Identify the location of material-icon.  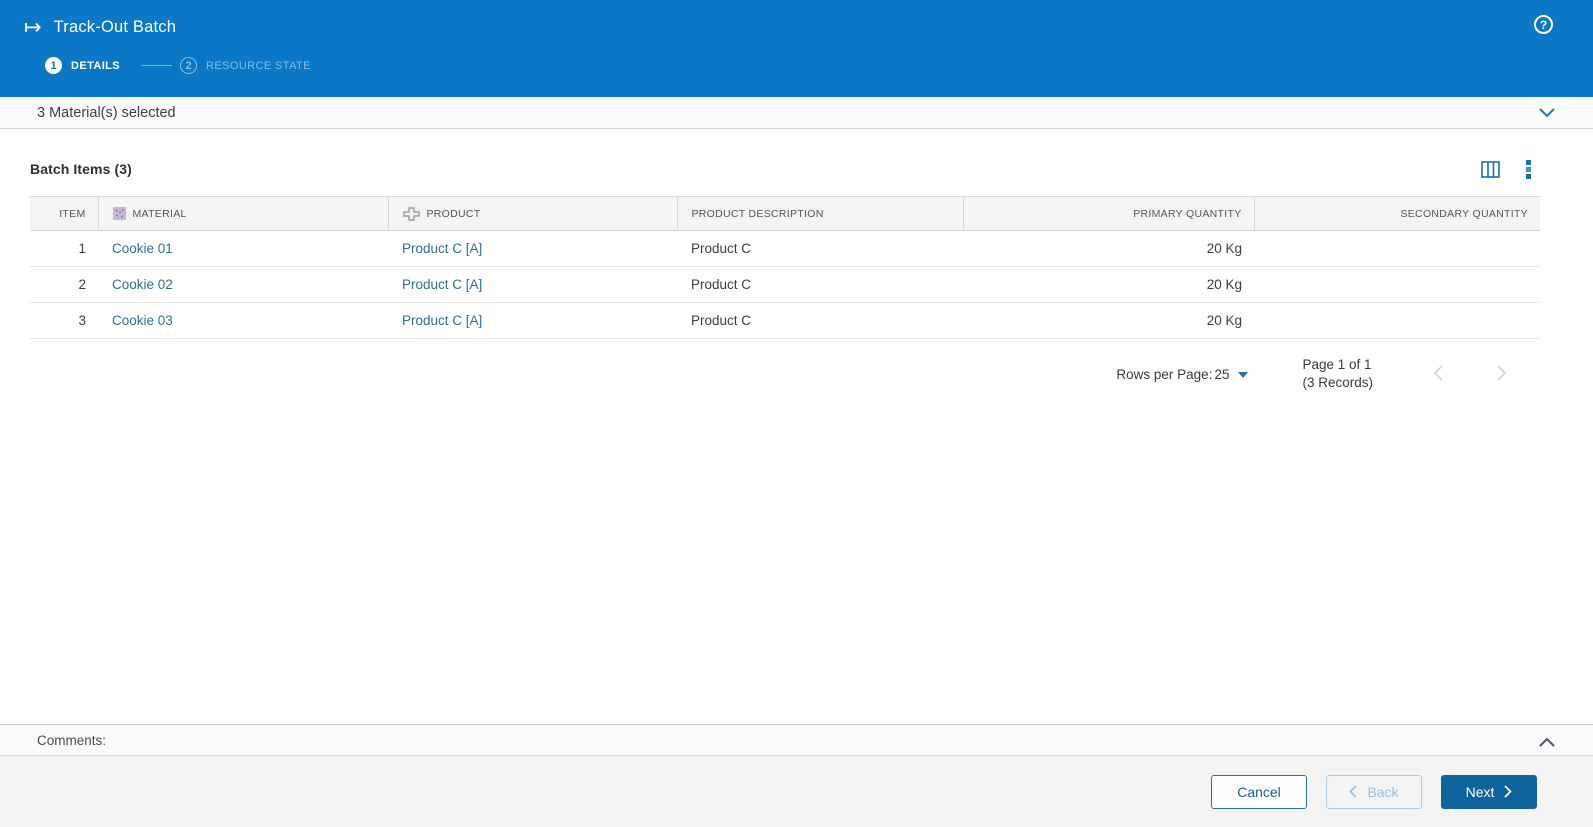
(119, 213).